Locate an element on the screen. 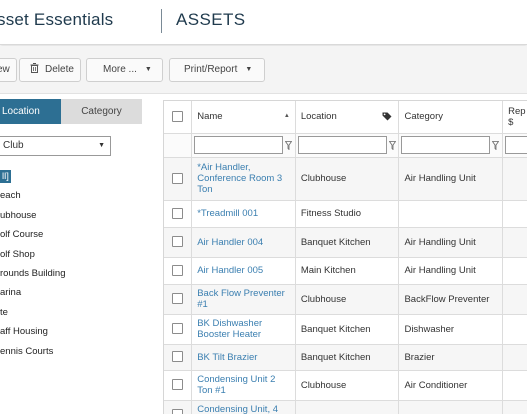 This screenshot has height=414, width=527. asset-name-link: *Treadmill 001 is located at coordinates (227, 213).